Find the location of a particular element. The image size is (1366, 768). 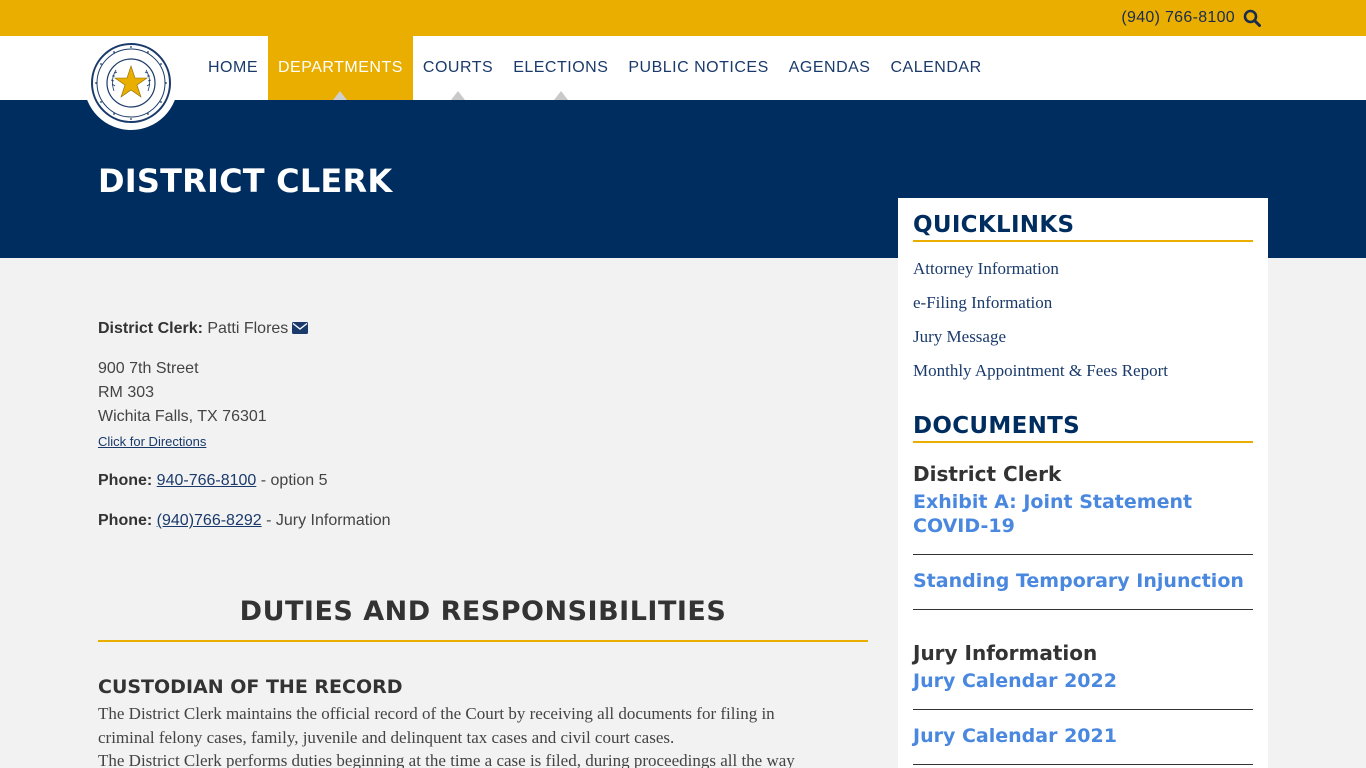

documents-section: DOCUMENTS is located at coordinates (1083, 428).